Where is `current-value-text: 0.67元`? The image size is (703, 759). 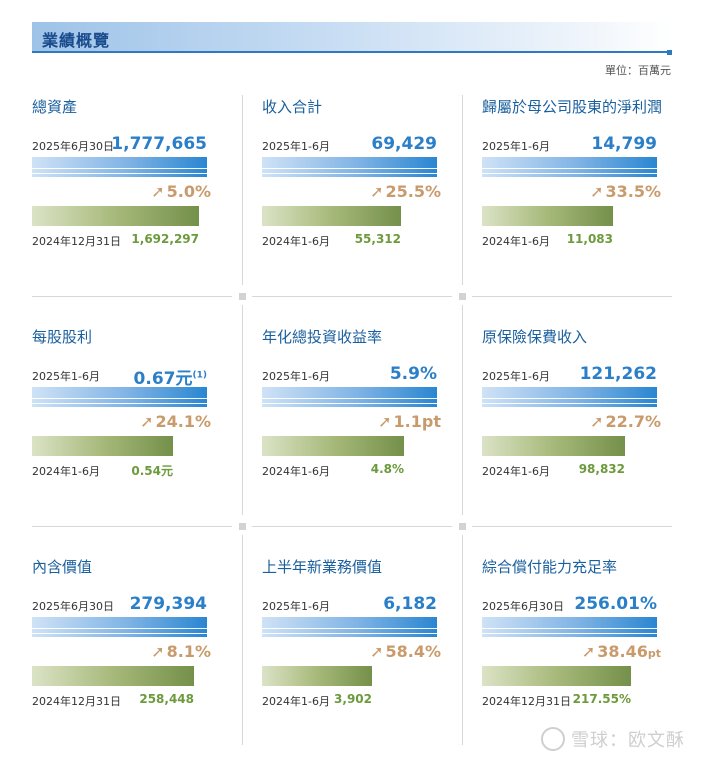
current-value-text: 0.67元 is located at coordinates (163, 379).